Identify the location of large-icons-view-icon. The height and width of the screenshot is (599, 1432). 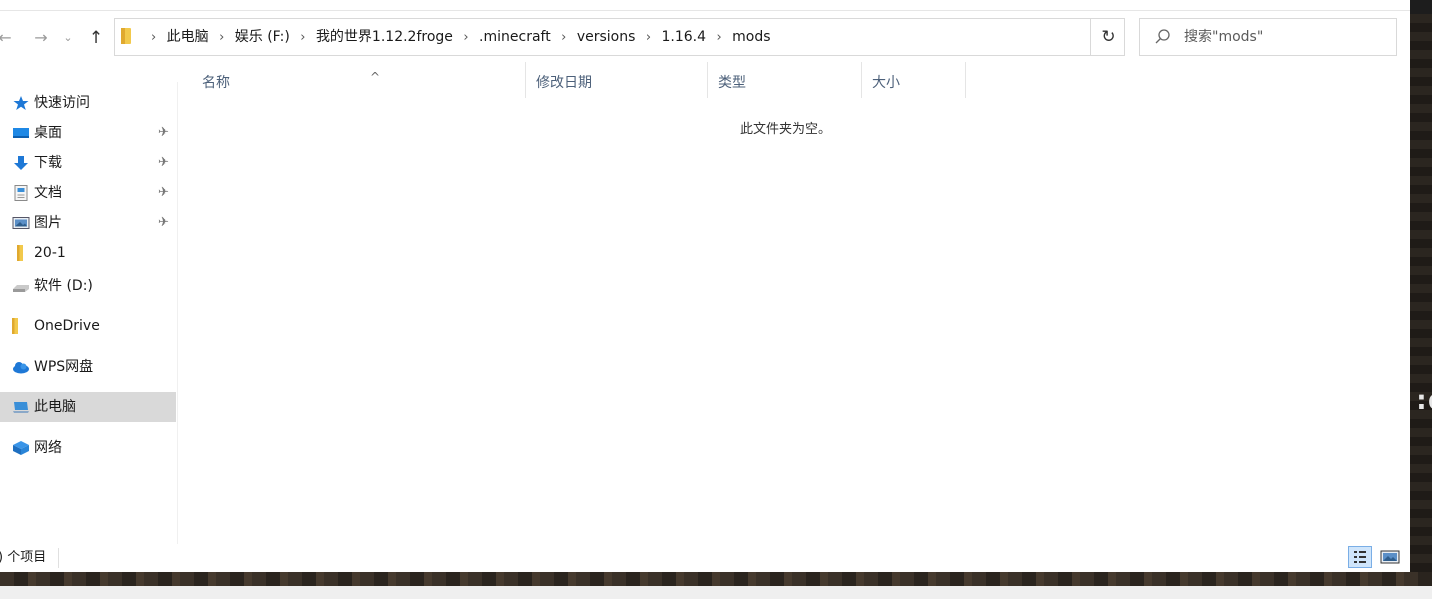
(1390, 557).